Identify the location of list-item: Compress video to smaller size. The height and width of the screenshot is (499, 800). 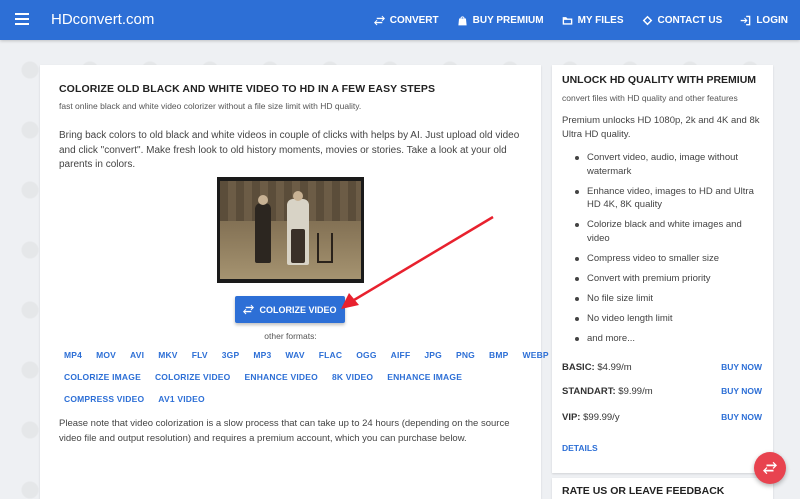
(664, 259).